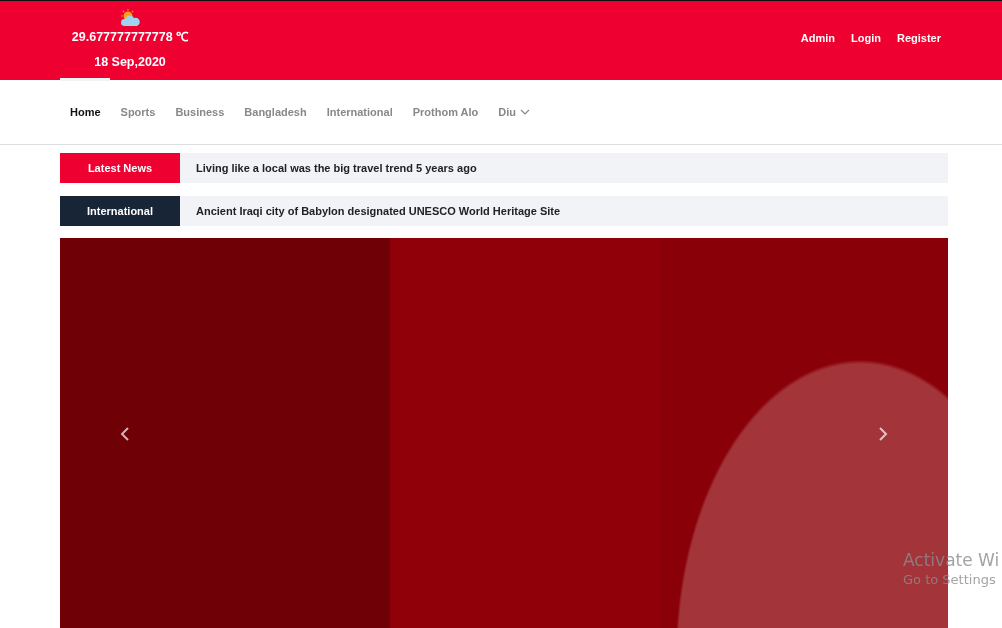 The image size is (1002, 628). What do you see at coordinates (918, 37) in the screenshot?
I see `header-link: Register` at bounding box center [918, 37].